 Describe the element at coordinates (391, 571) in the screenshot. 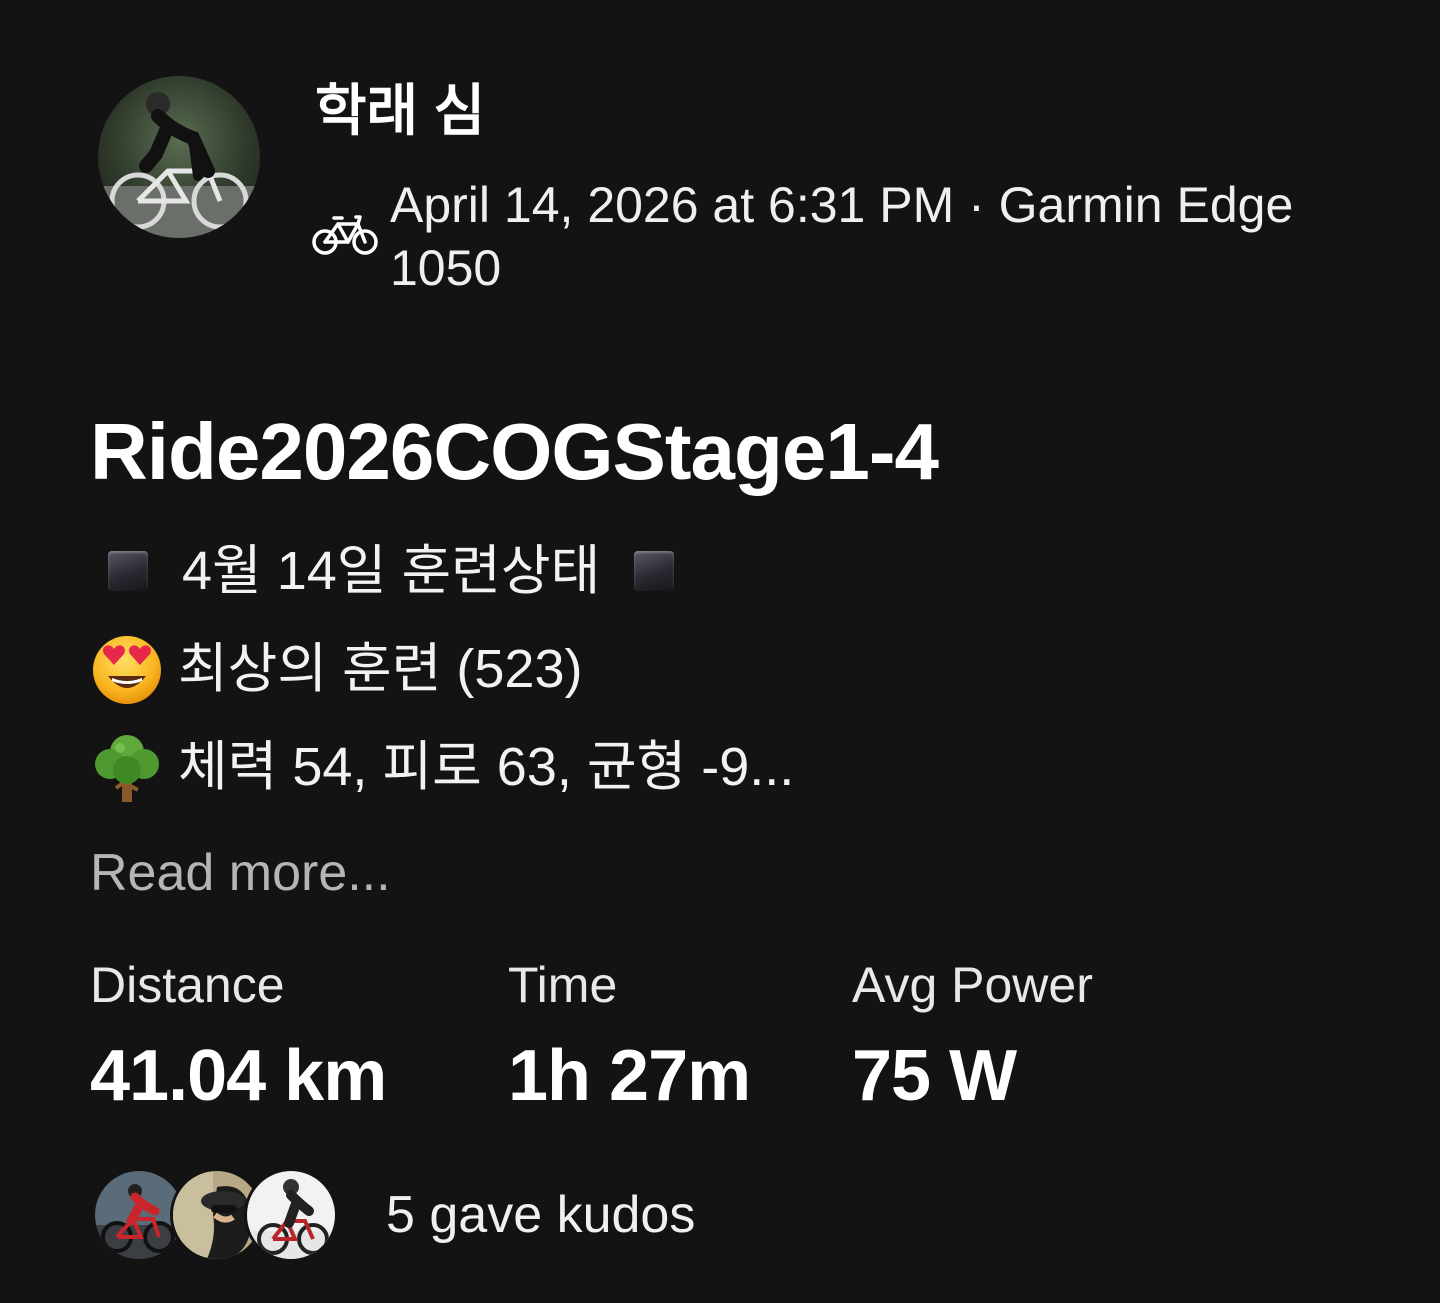

I see `description-line-1-text: 4월 14일 훈련상태` at that location.